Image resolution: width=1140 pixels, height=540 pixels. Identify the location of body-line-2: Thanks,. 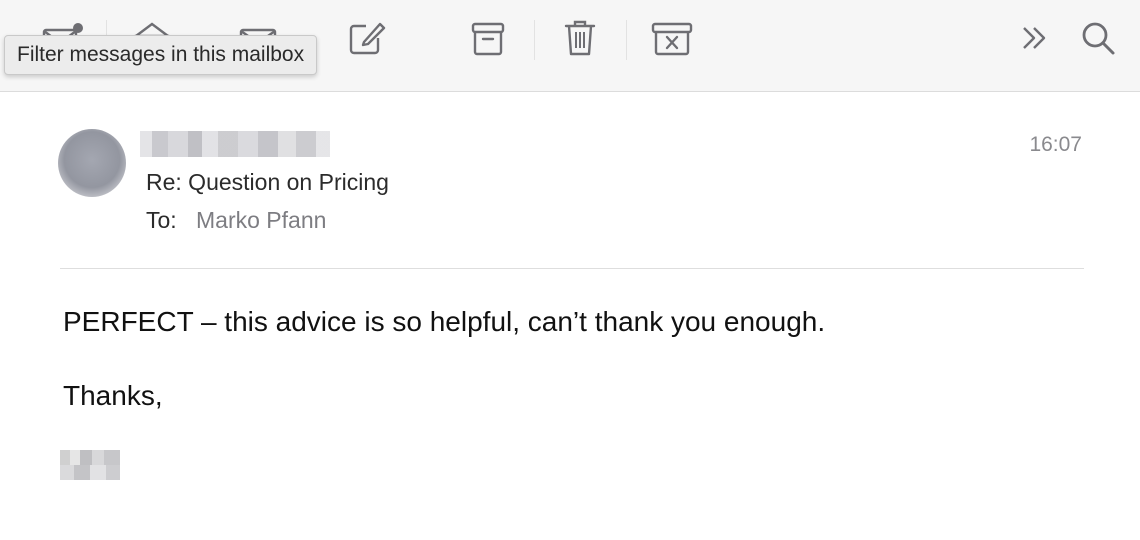
(113, 395).